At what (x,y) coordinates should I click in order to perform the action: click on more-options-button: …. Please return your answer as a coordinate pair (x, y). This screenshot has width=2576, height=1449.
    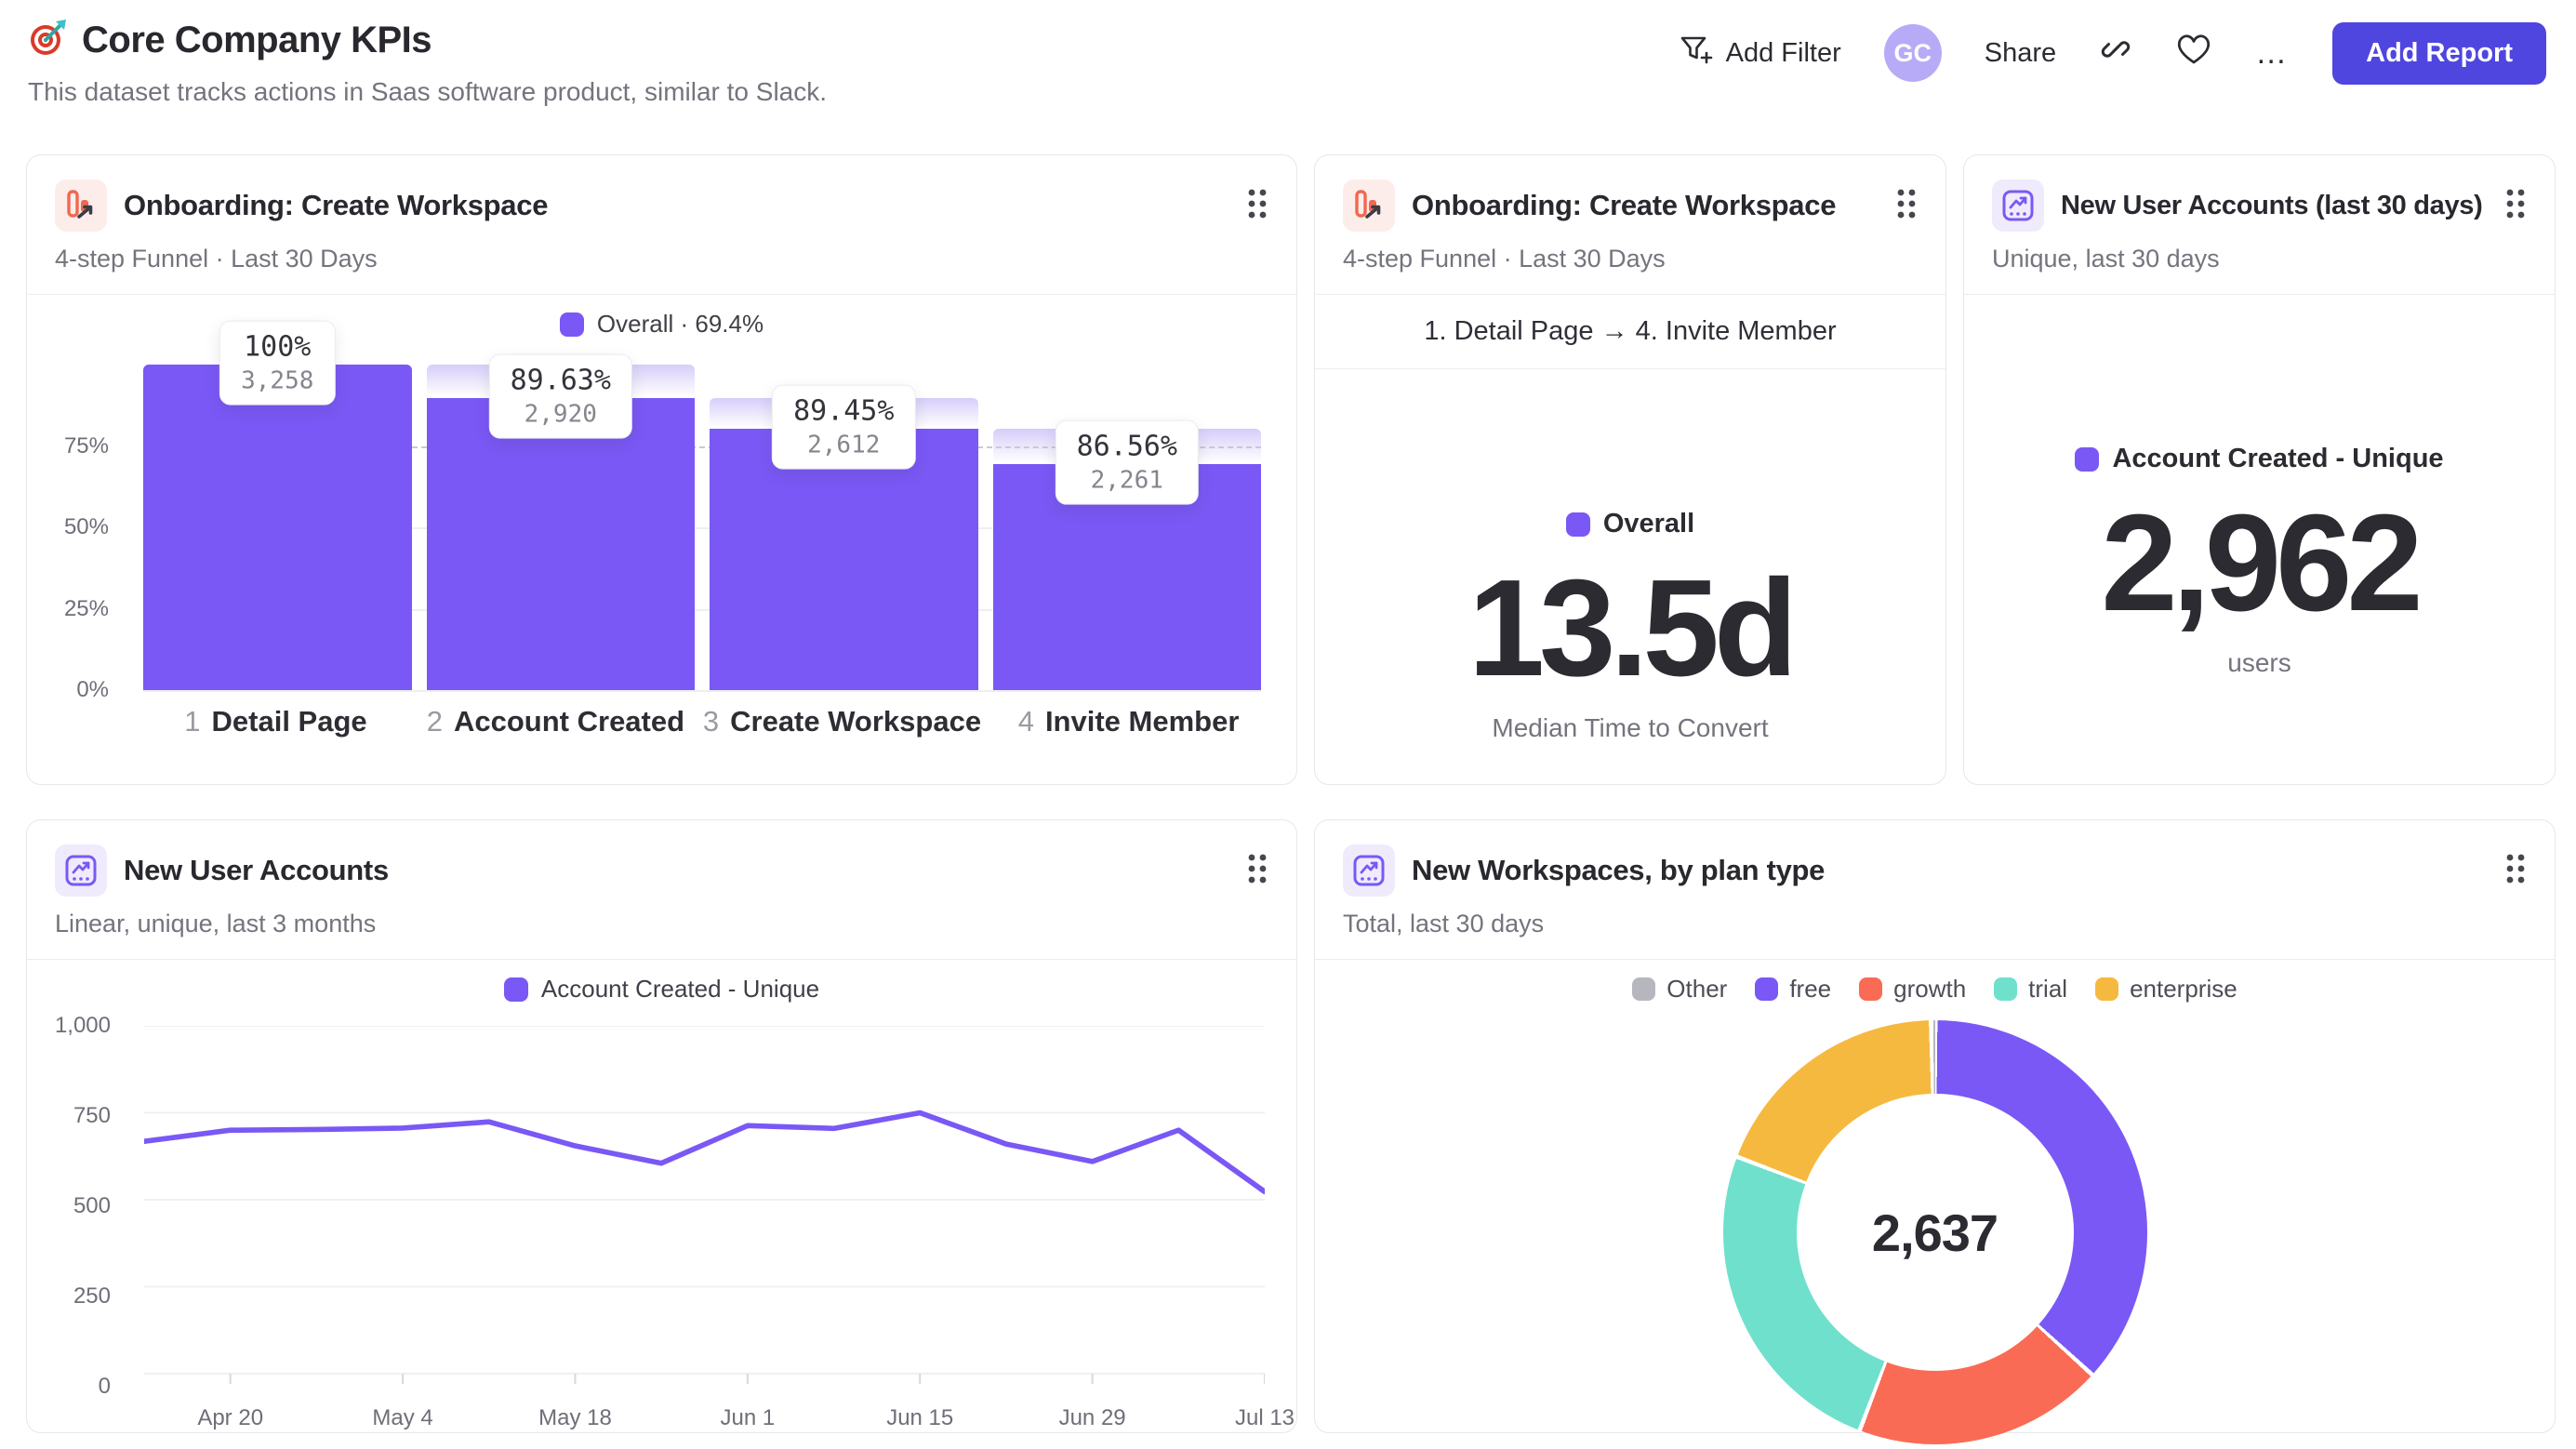
    Looking at the image, I should click on (2272, 54).